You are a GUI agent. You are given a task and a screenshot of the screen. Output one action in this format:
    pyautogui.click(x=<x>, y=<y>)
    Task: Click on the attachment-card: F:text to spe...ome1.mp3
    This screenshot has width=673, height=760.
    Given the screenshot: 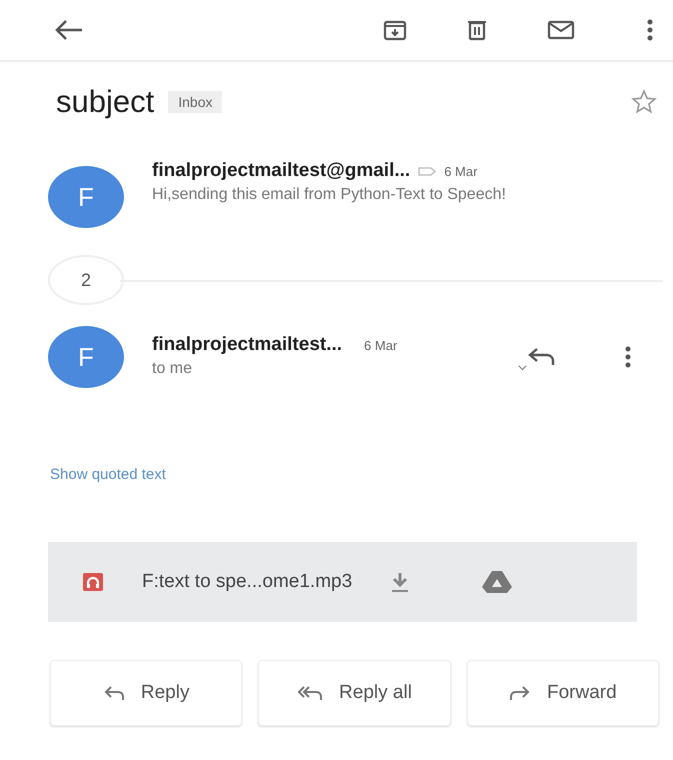 What is the action you would take?
    pyautogui.click(x=342, y=582)
    